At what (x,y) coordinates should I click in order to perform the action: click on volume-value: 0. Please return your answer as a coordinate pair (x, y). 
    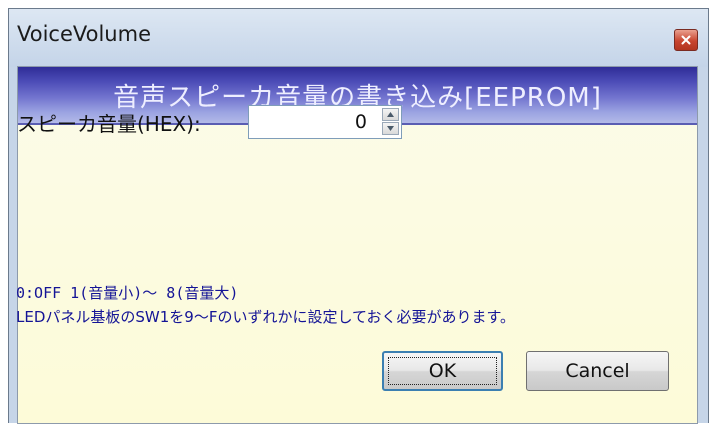
    Looking at the image, I should click on (361, 122).